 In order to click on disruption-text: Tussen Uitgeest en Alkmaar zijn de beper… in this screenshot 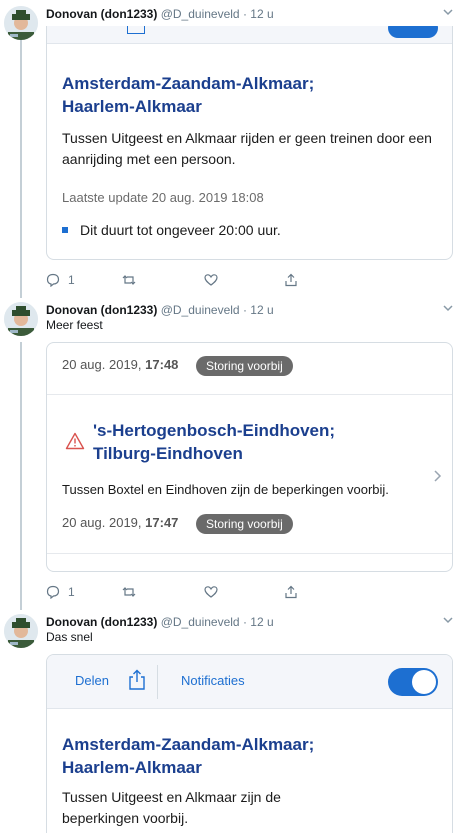, I will do `click(171, 807)`.